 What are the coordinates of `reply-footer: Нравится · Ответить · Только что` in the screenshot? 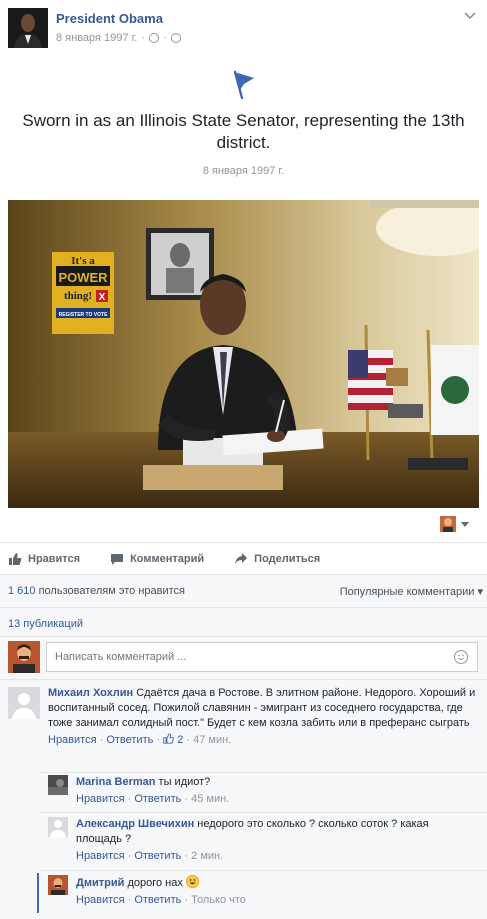 It's located at (161, 900).